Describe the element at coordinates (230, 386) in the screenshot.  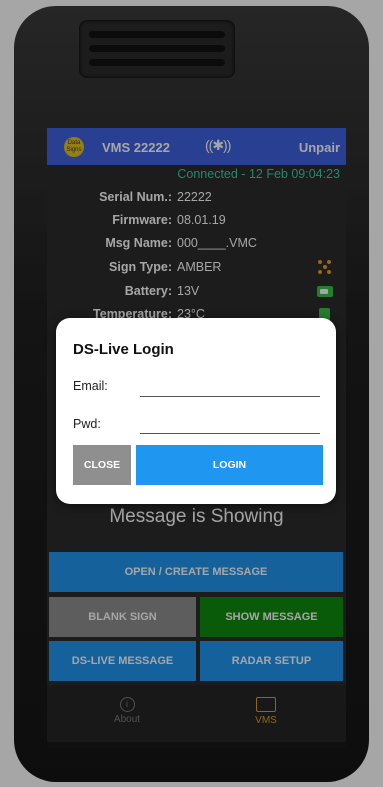
I see `email-field` at that location.